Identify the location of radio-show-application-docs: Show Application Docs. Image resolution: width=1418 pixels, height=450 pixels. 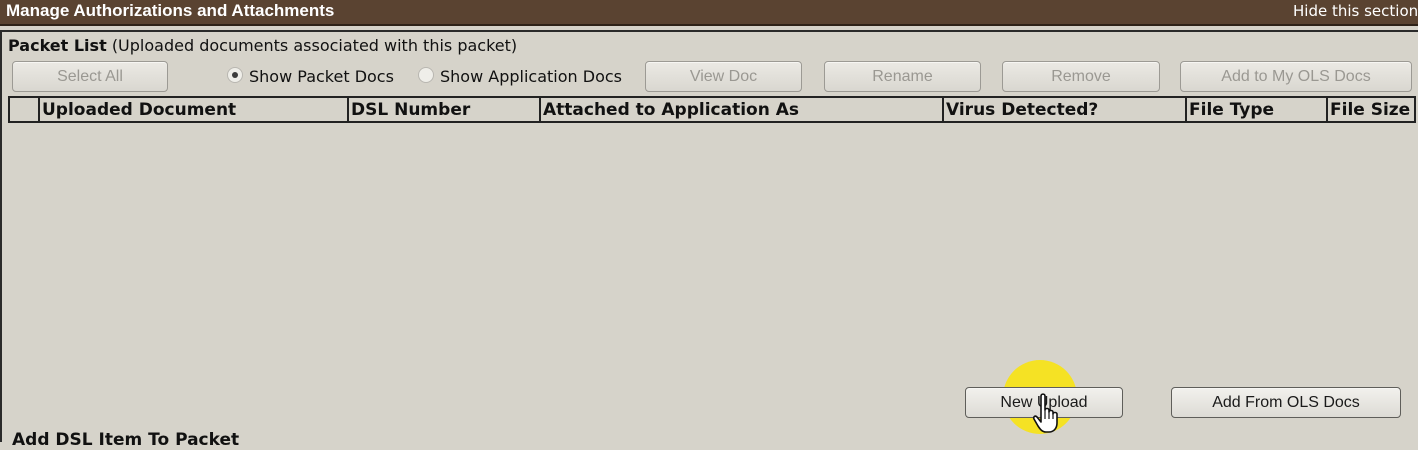
(520, 77).